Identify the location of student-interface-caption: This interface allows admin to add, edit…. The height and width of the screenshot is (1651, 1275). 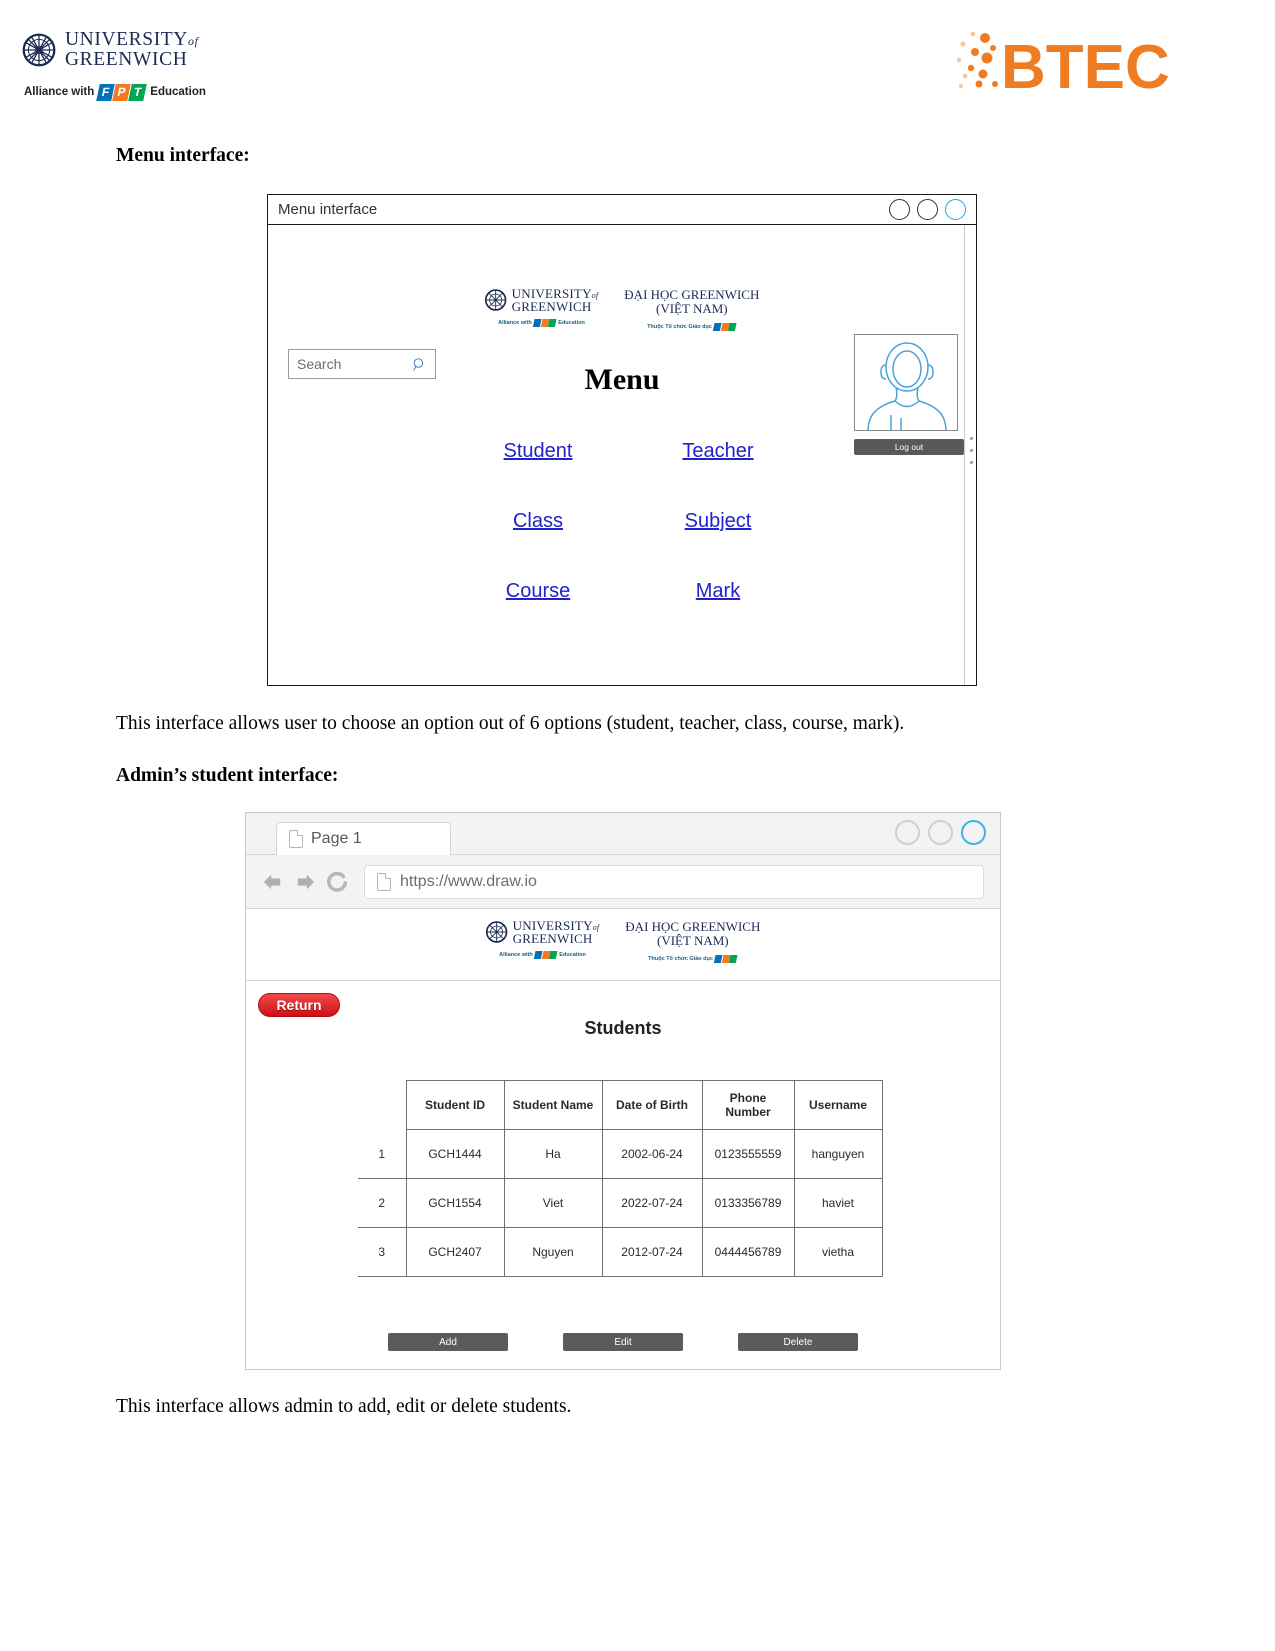
(344, 1406).